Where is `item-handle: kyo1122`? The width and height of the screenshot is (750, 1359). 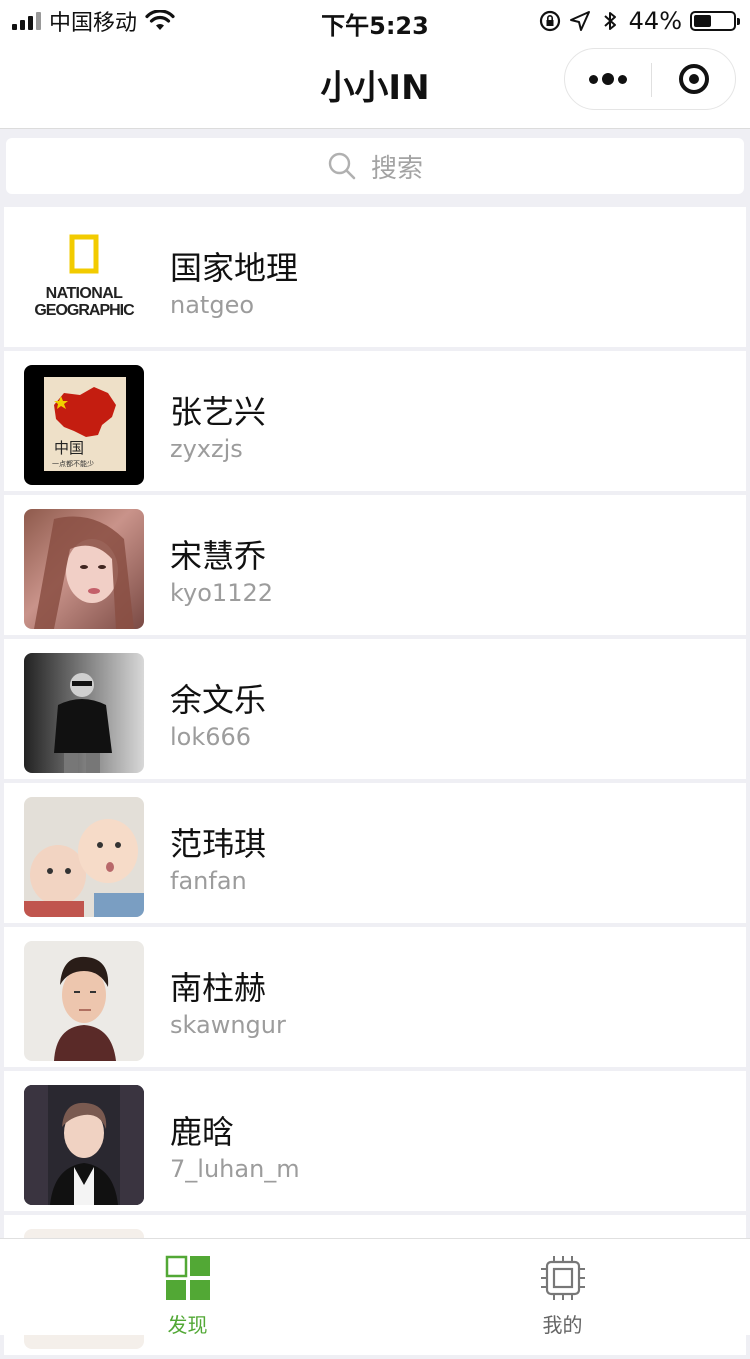 item-handle: kyo1122 is located at coordinates (222, 593).